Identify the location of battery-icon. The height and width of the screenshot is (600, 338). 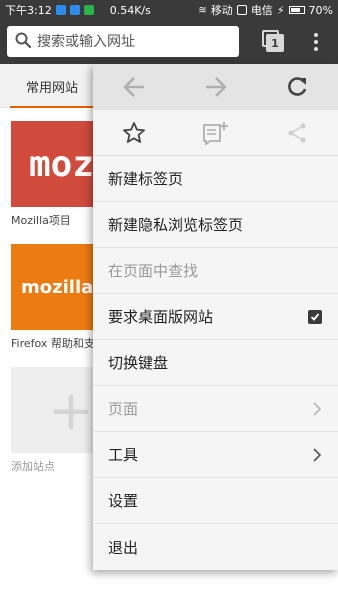
(296, 10).